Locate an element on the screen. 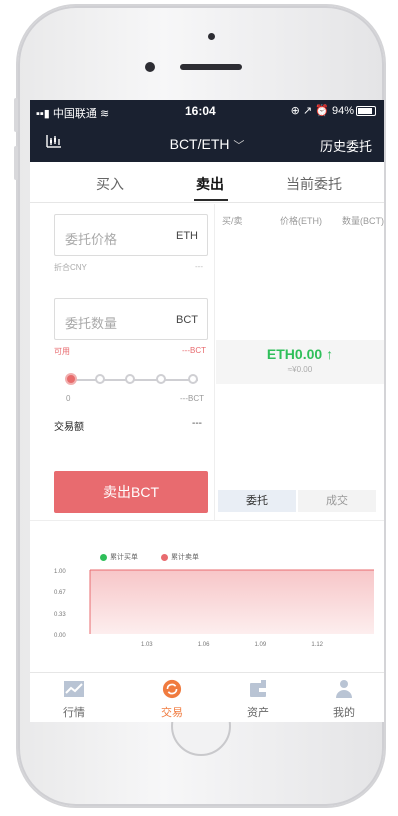 The height and width of the screenshot is (816, 398). history-orders-link: 历史委托 is located at coordinates (346, 145).